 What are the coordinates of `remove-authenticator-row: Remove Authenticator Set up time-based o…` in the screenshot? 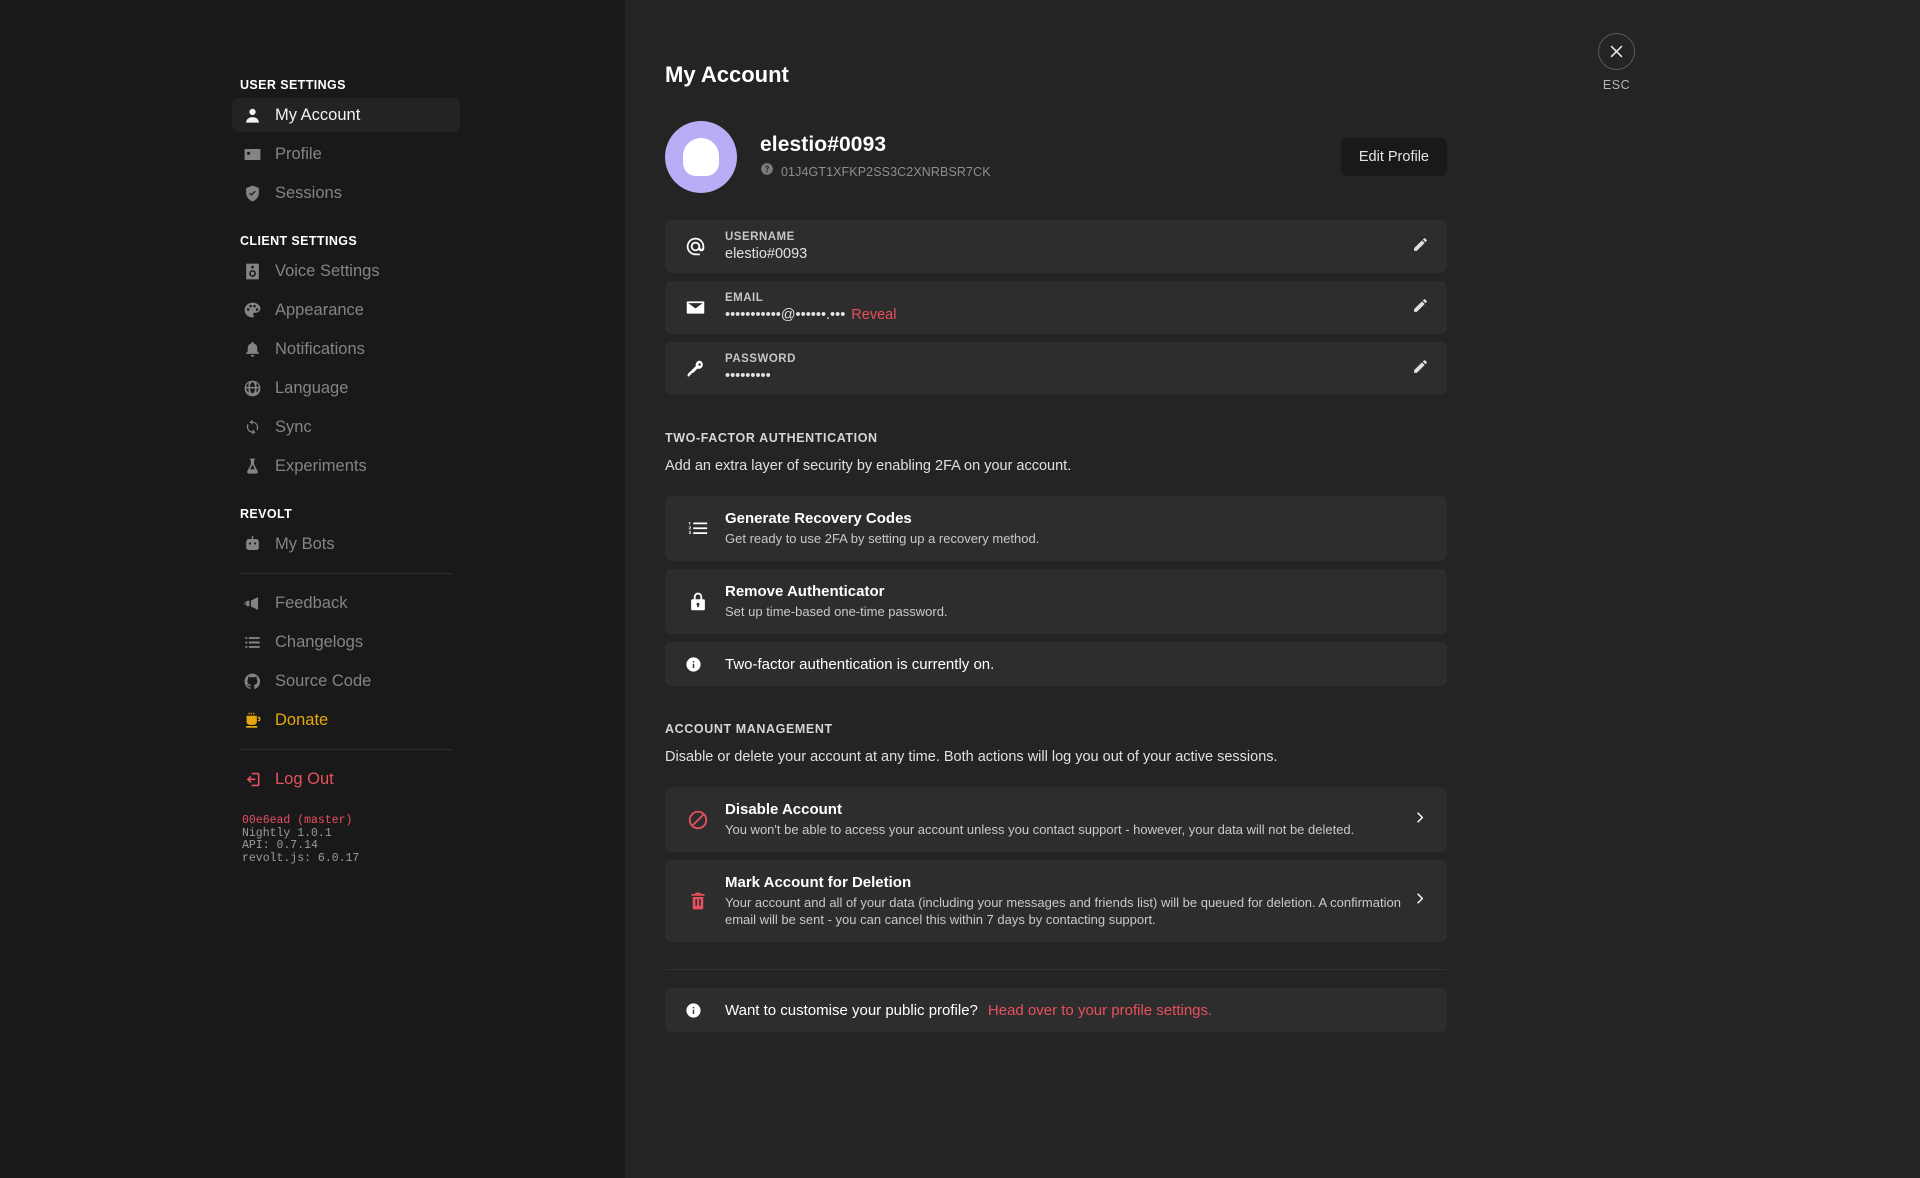 It's located at (1056, 601).